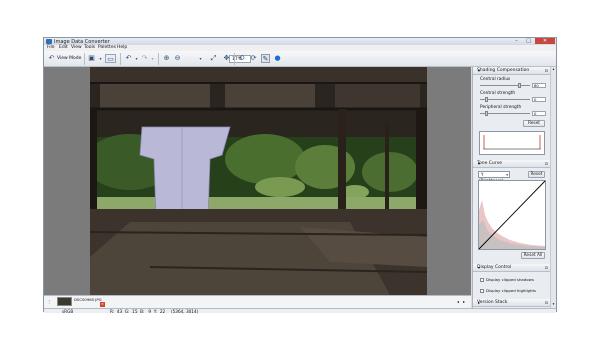  Describe the element at coordinates (510, 279) in the screenshot. I see `clipped-shadows-label: Display clipped shadows` at that location.